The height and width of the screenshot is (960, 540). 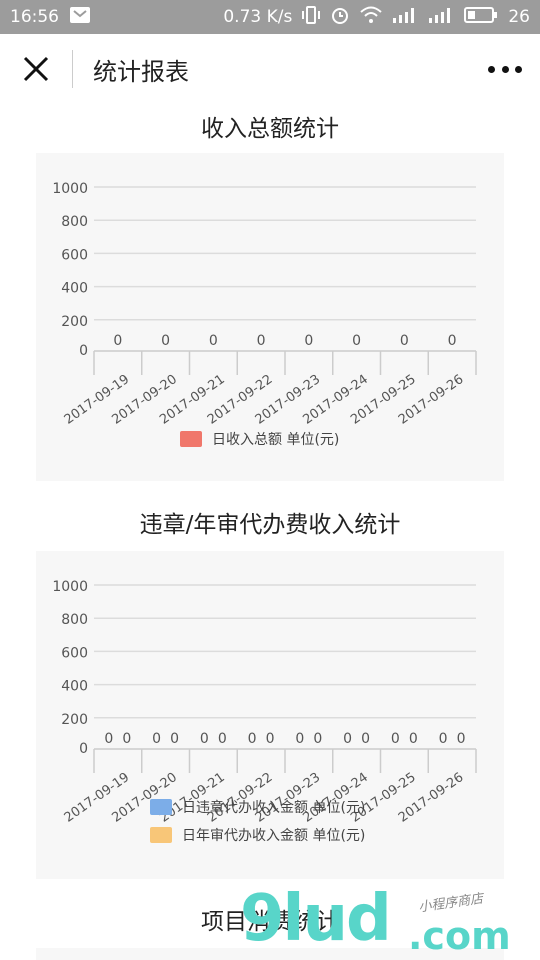 I want to click on status-bar: 16:56 0.73 K/s 26, so click(x=270, y=17).